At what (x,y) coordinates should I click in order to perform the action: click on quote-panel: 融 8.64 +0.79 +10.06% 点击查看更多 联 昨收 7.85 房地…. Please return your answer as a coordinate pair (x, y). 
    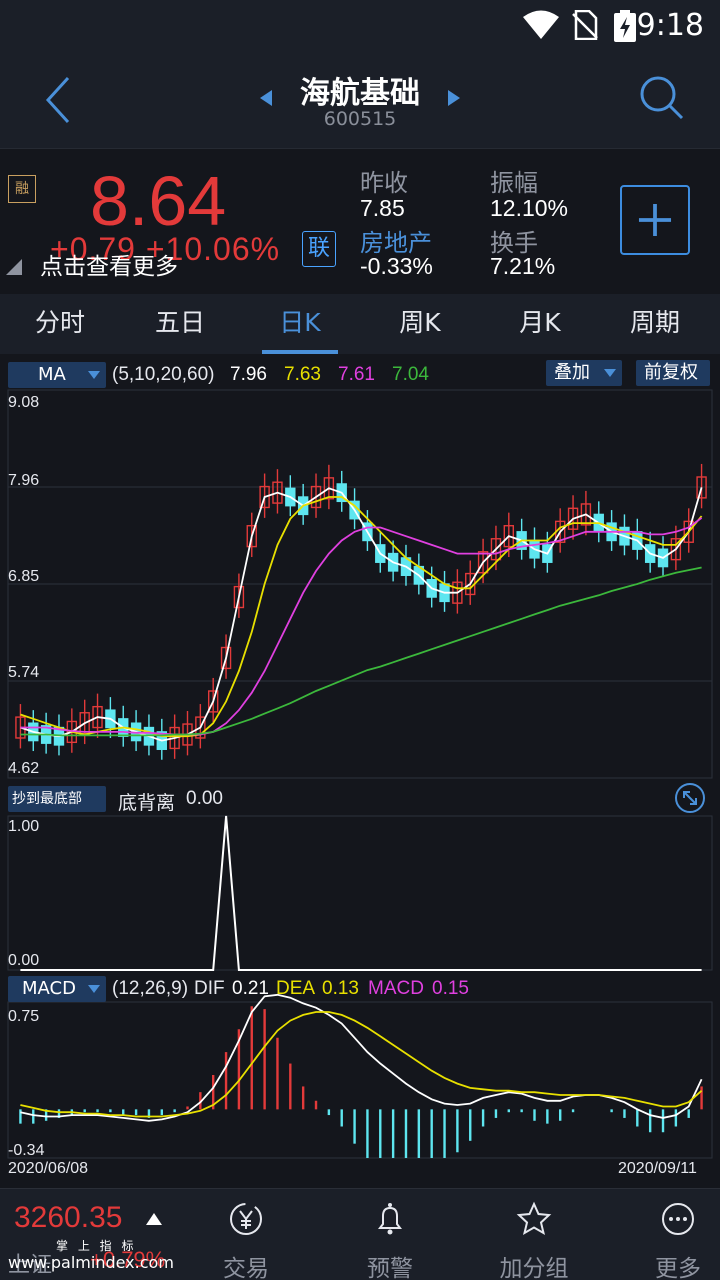
    Looking at the image, I should click on (360, 220).